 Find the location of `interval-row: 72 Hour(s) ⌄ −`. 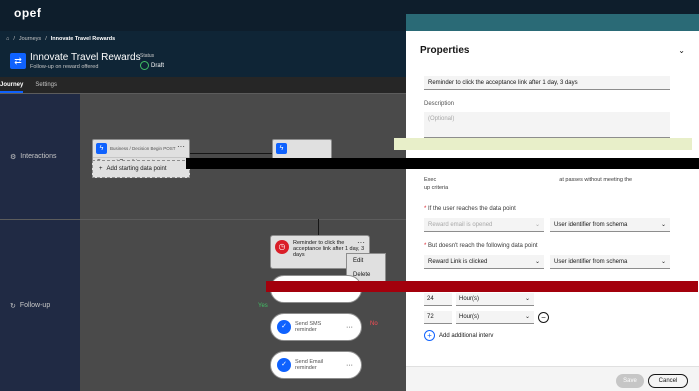

interval-row: 72 Hour(s) ⌄ − is located at coordinates (486, 317).